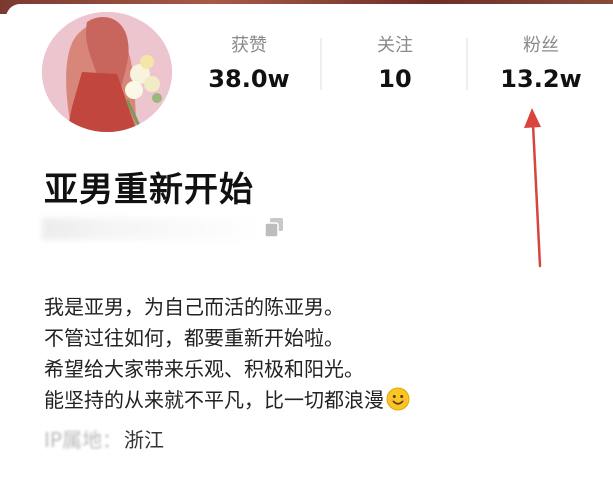 The image size is (613, 479). What do you see at coordinates (533, 188) in the screenshot?
I see `annotation-arrow-icon` at bounding box center [533, 188].